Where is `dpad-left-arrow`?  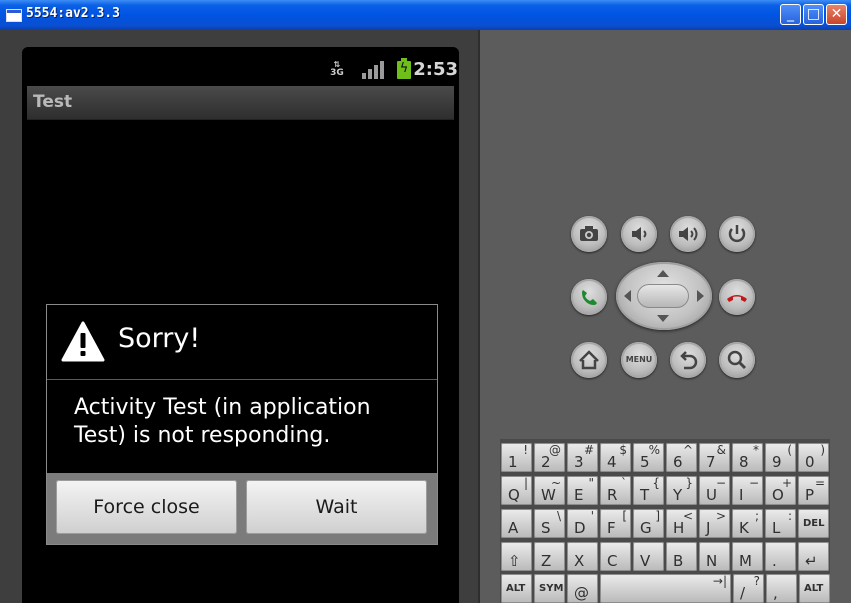
dpad-left-arrow is located at coordinates (627, 296).